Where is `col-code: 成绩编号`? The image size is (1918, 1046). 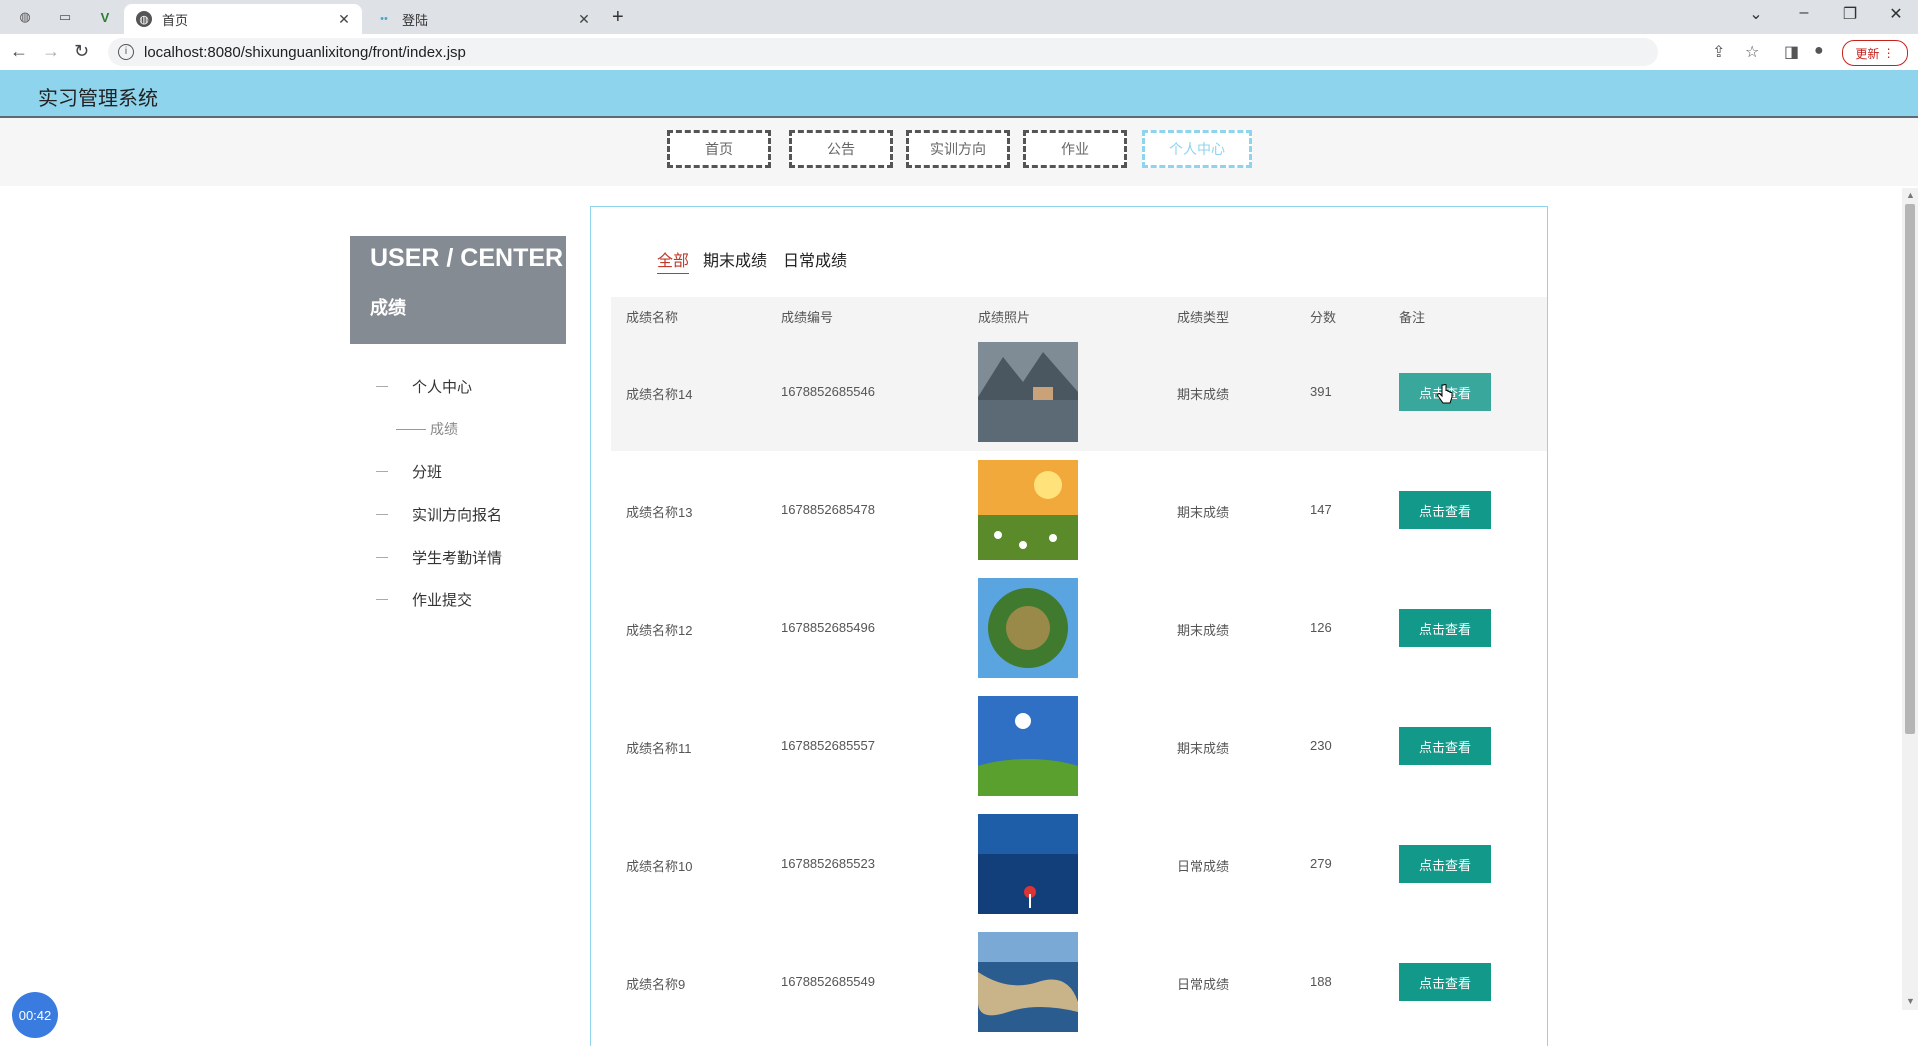 col-code: 成绩编号 is located at coordinates (807, 317).